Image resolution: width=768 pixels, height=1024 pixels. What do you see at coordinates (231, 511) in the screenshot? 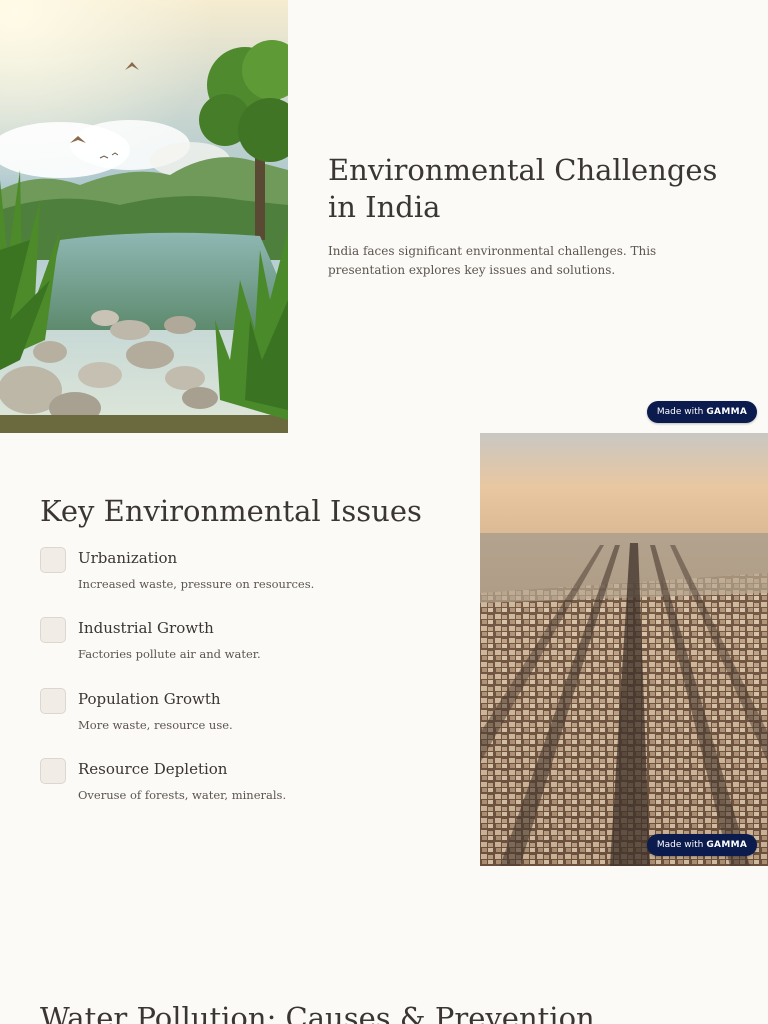
I see `key-issues-title: Key Environmental Issues` at bounding box center [231, 511].